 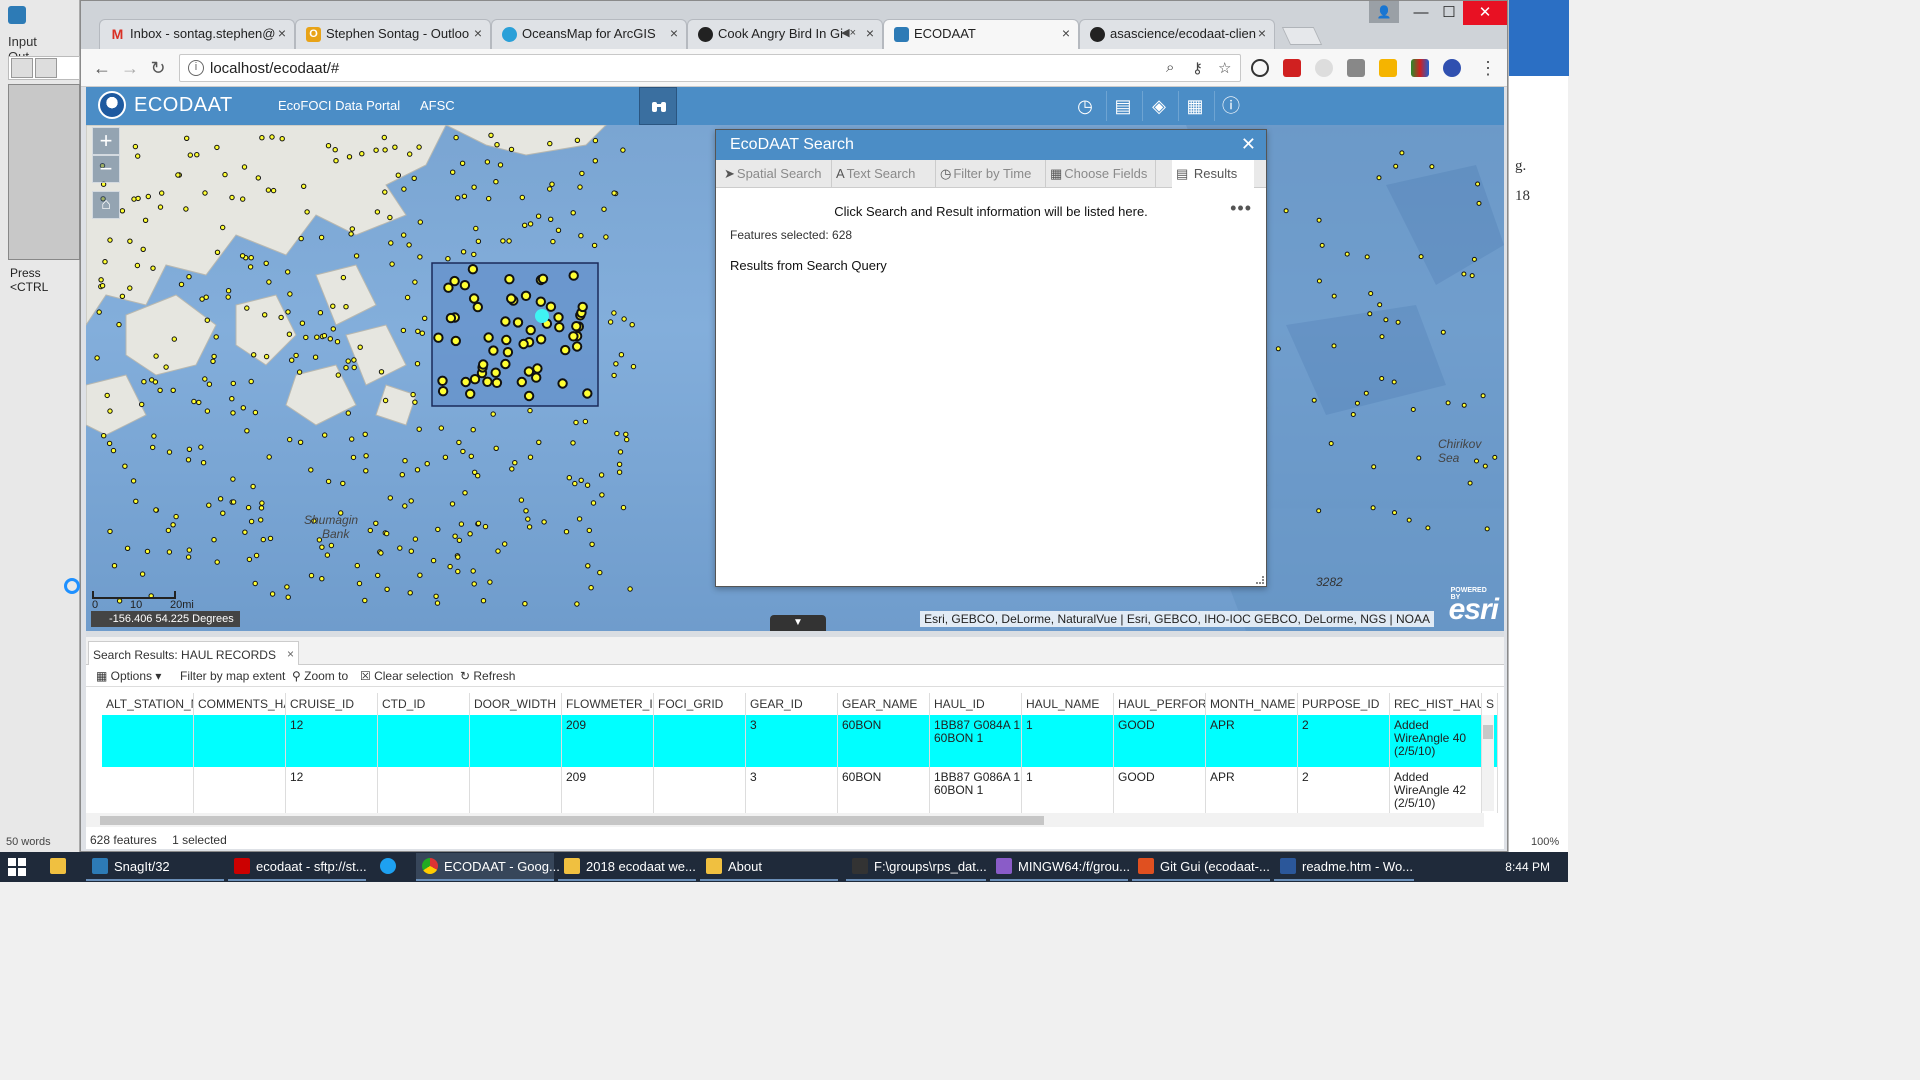 I want to click on column-header: DOOR_WIDTH, so click(x=516, y=704).